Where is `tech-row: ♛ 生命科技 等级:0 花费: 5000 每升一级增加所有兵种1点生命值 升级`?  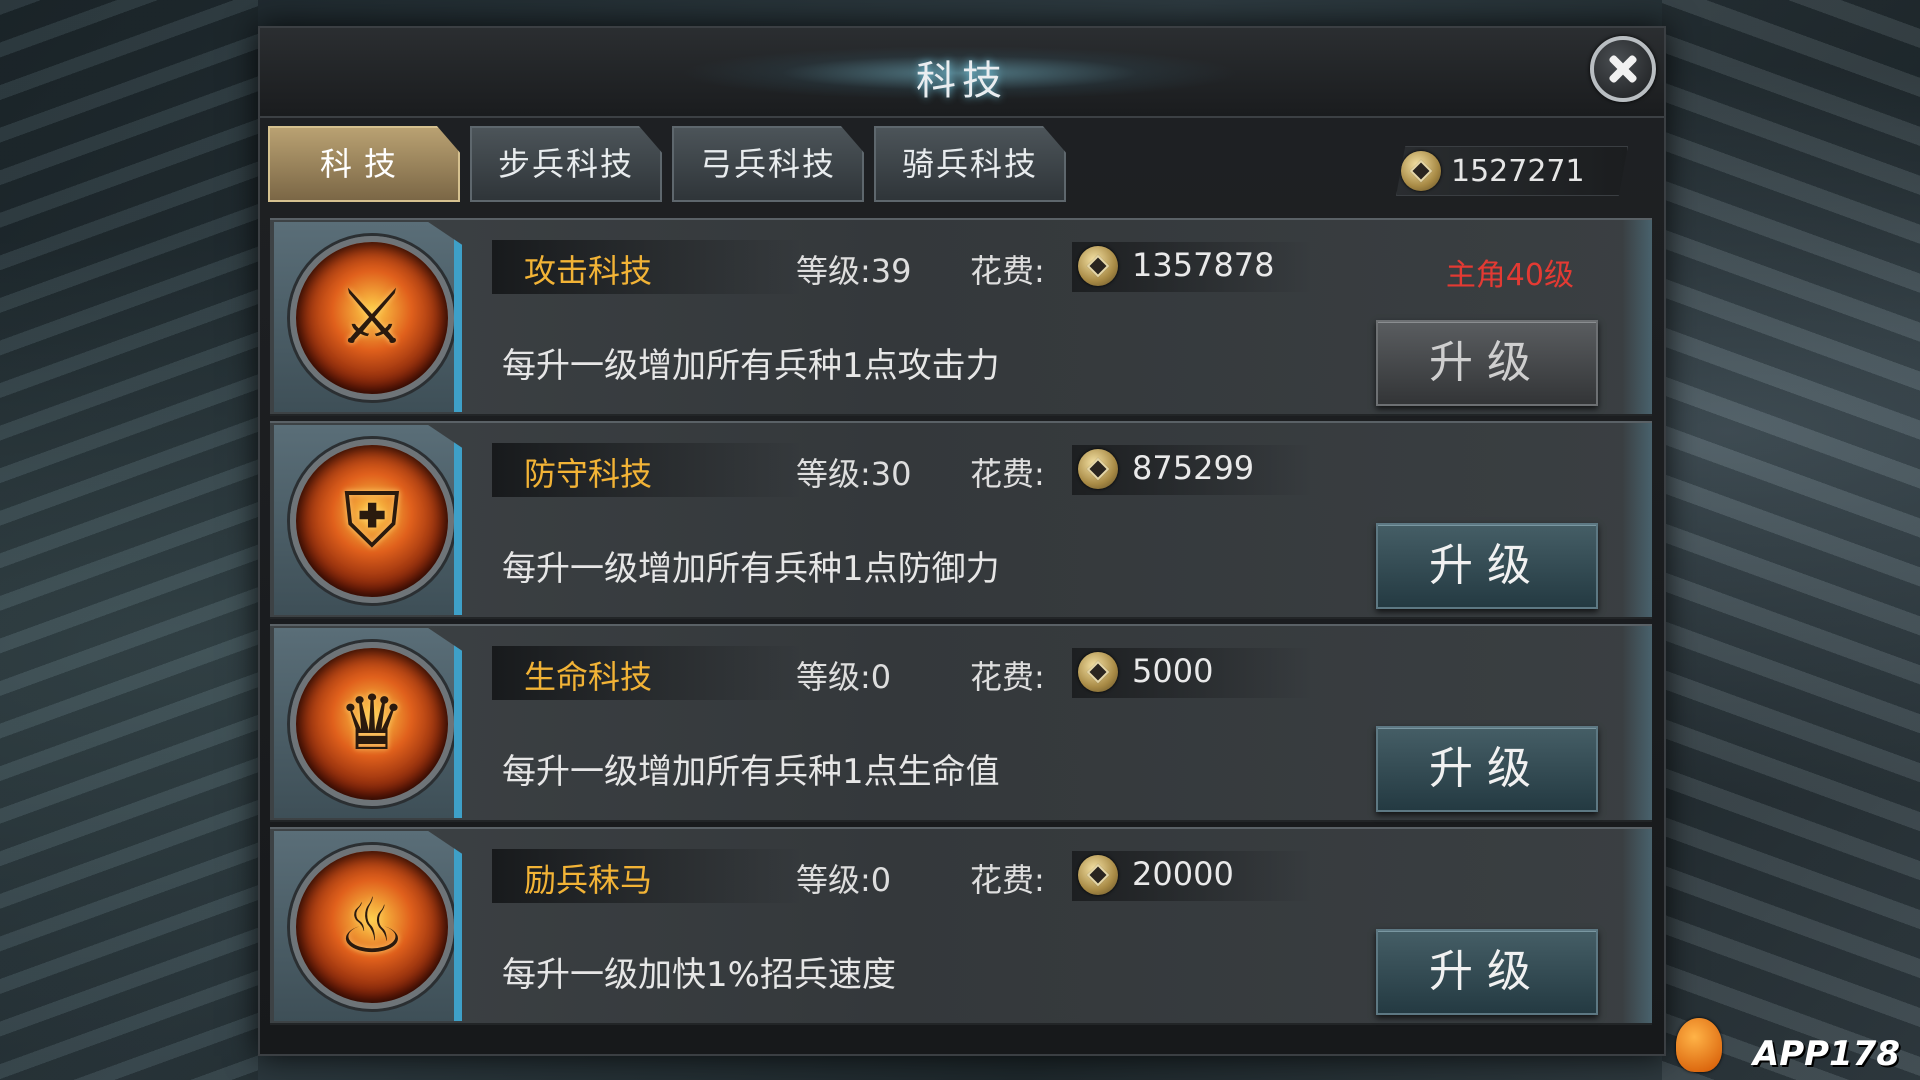
tech-row: ♛ 生命科技 等级:0 花费: 5000 每升一级增加所有兵种1点生命值 升级 is located at coordinates (961, 723).